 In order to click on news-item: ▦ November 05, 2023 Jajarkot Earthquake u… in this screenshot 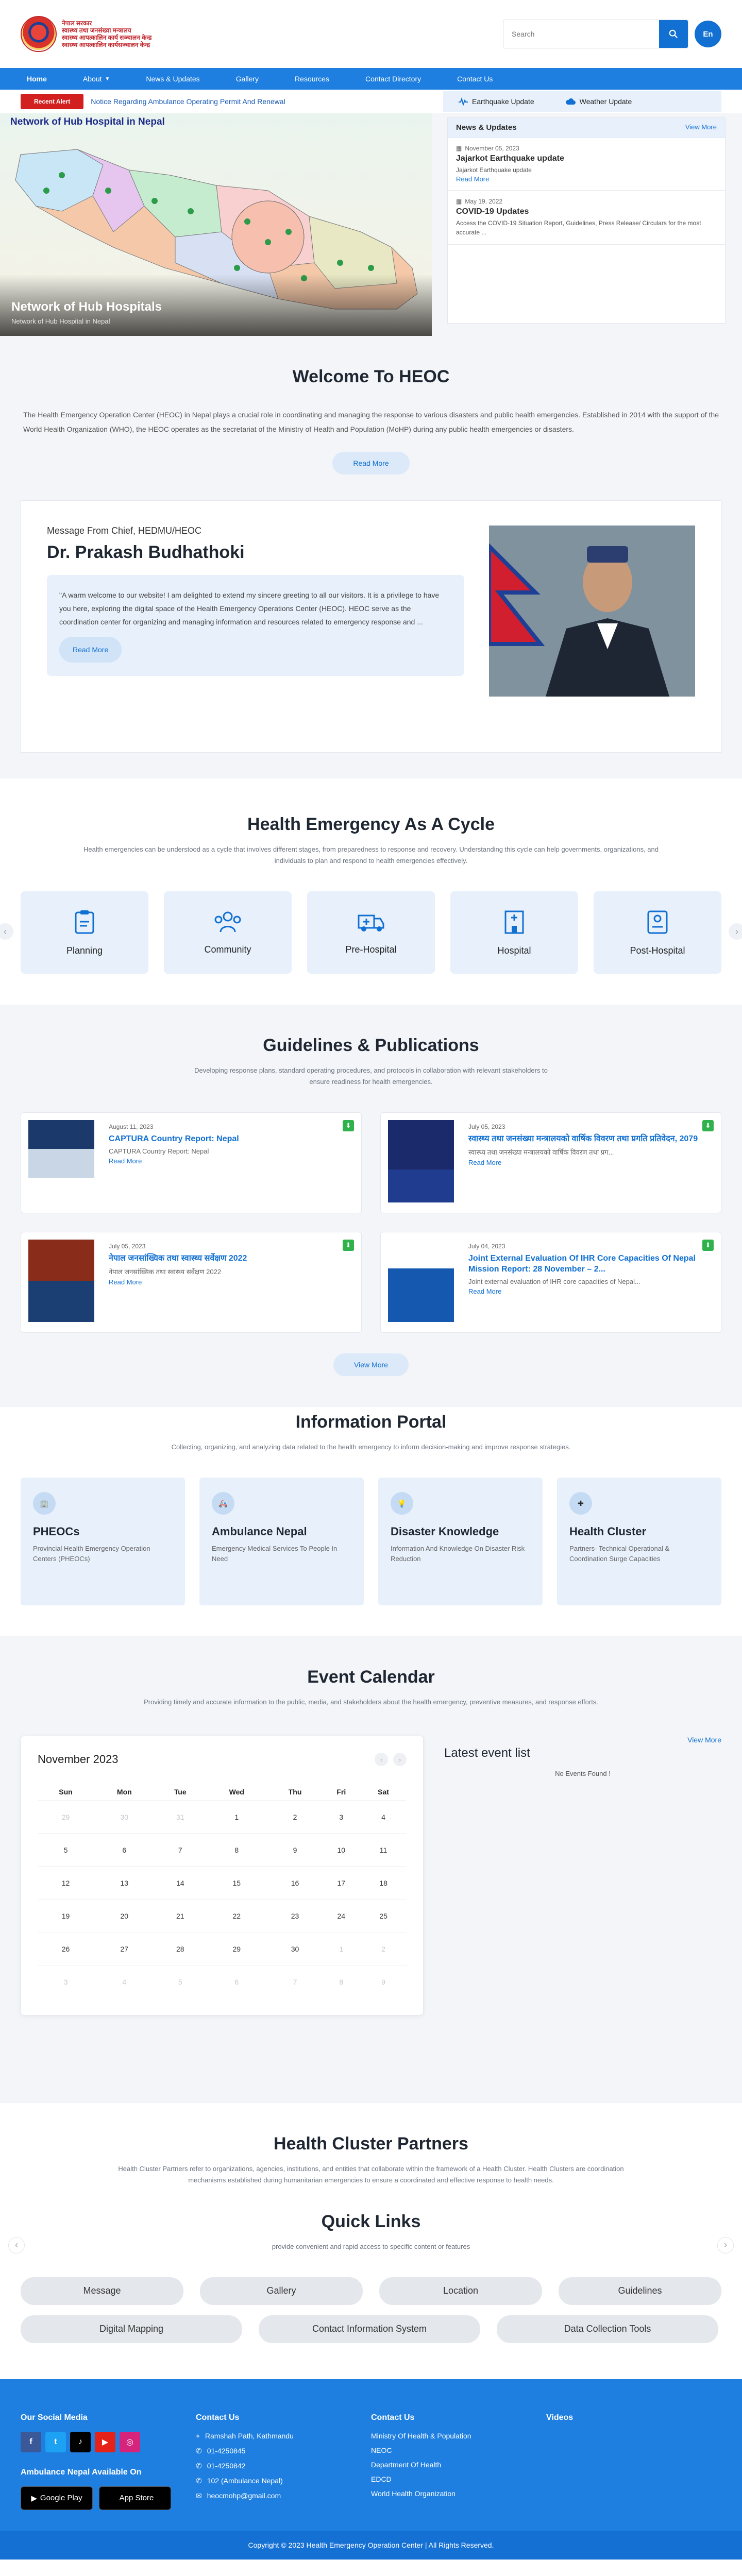, I will do `click(586, 164)`.